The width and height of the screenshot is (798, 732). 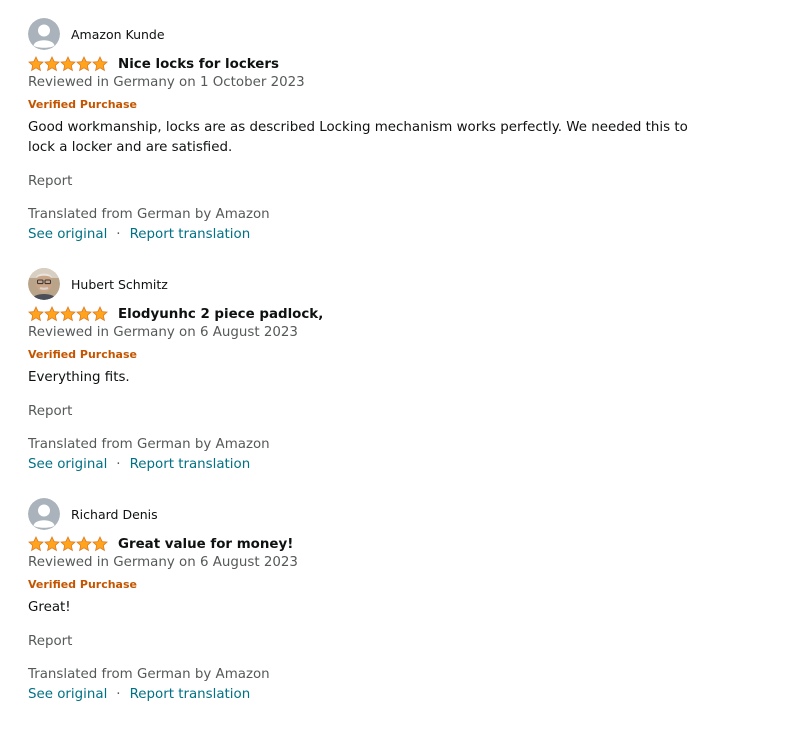 What do you see at coordinates (198, 64) in the screenshot?
I see `review-title: Nice locks for lockers` at bounding box center [198, 64].